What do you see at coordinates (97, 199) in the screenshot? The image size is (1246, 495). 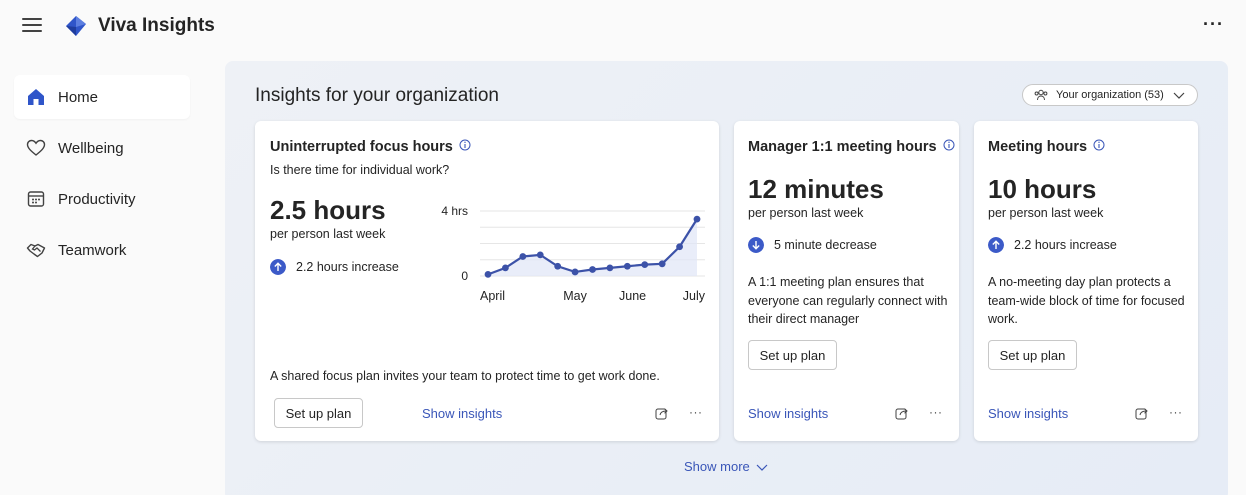 I see `sidebar-item-label: Productivity` at bounding box center [97, 199].